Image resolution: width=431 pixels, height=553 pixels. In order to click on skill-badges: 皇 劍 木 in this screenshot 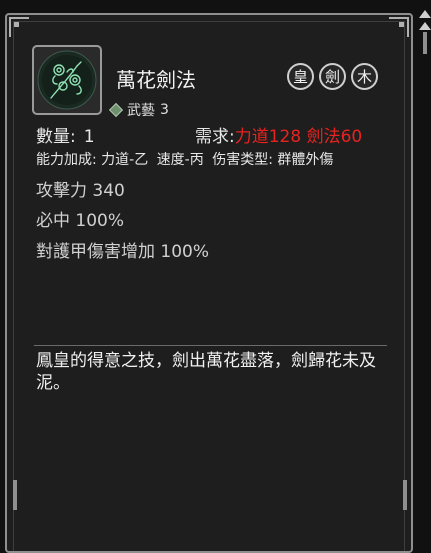, I will do `click(332, 76)`.